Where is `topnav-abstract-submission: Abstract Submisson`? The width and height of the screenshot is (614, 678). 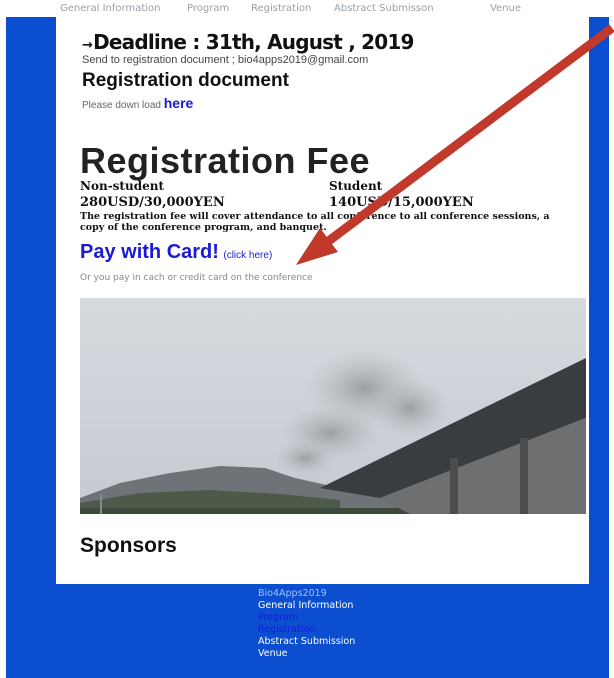
topnav-abstract-submission: Abstract Submisson is located at coordinates (384, 8).